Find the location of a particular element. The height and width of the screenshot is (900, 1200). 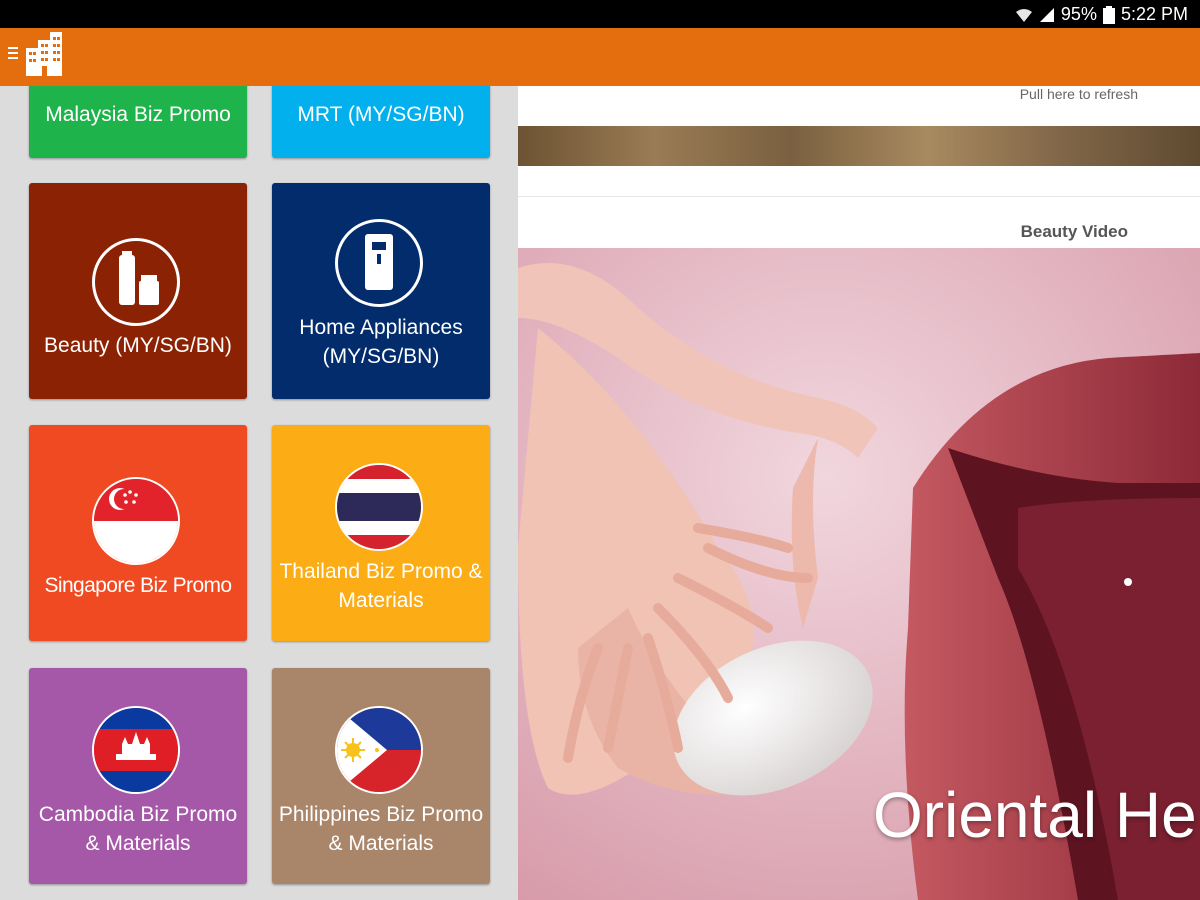

status-indicators: 95% 5:22 PM is located at coordinates (1101, 14).